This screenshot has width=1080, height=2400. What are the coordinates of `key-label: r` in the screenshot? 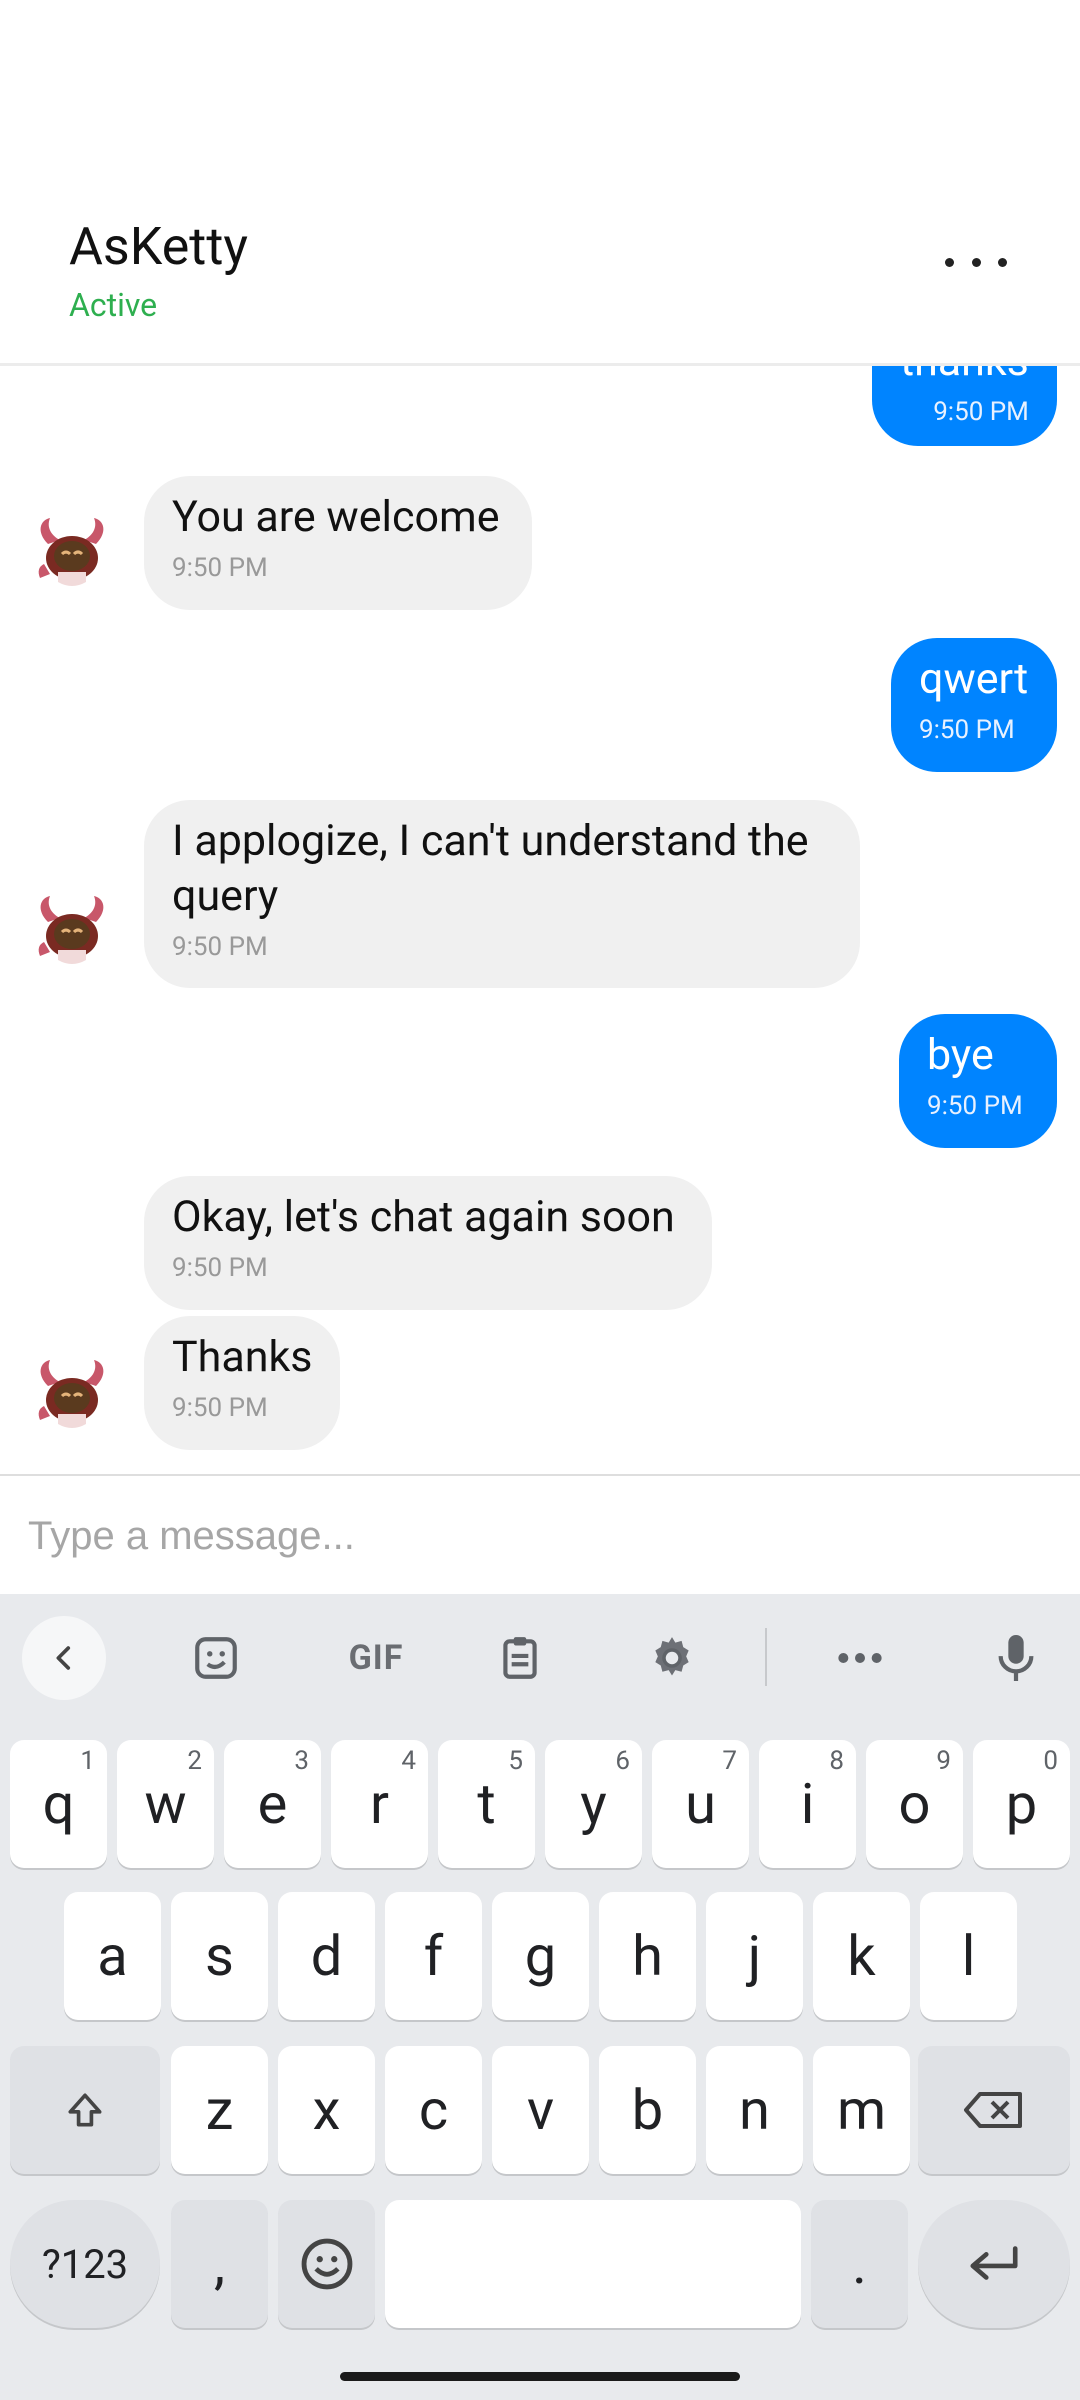 It's located at (379, 1804).